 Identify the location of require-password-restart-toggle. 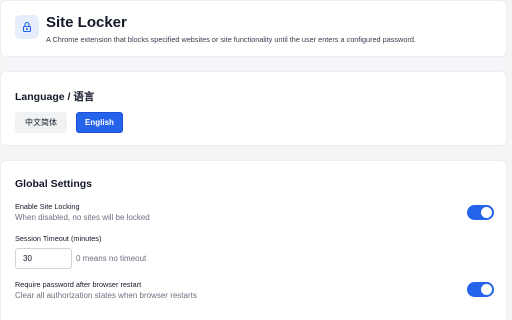
(480, 289).